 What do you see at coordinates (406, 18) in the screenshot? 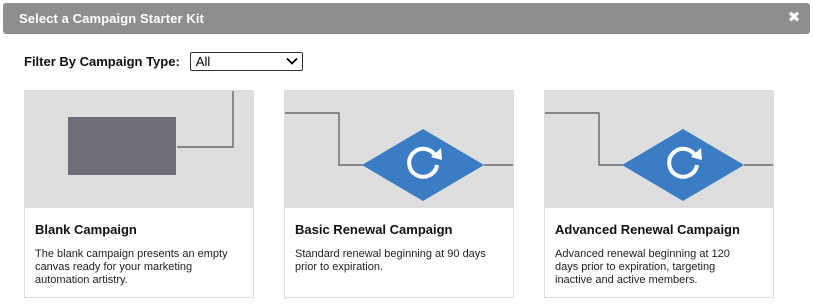
I see `dialog-titlebar: Select a Campaign Starter Kit ✖` at bounding box center [406, 18].